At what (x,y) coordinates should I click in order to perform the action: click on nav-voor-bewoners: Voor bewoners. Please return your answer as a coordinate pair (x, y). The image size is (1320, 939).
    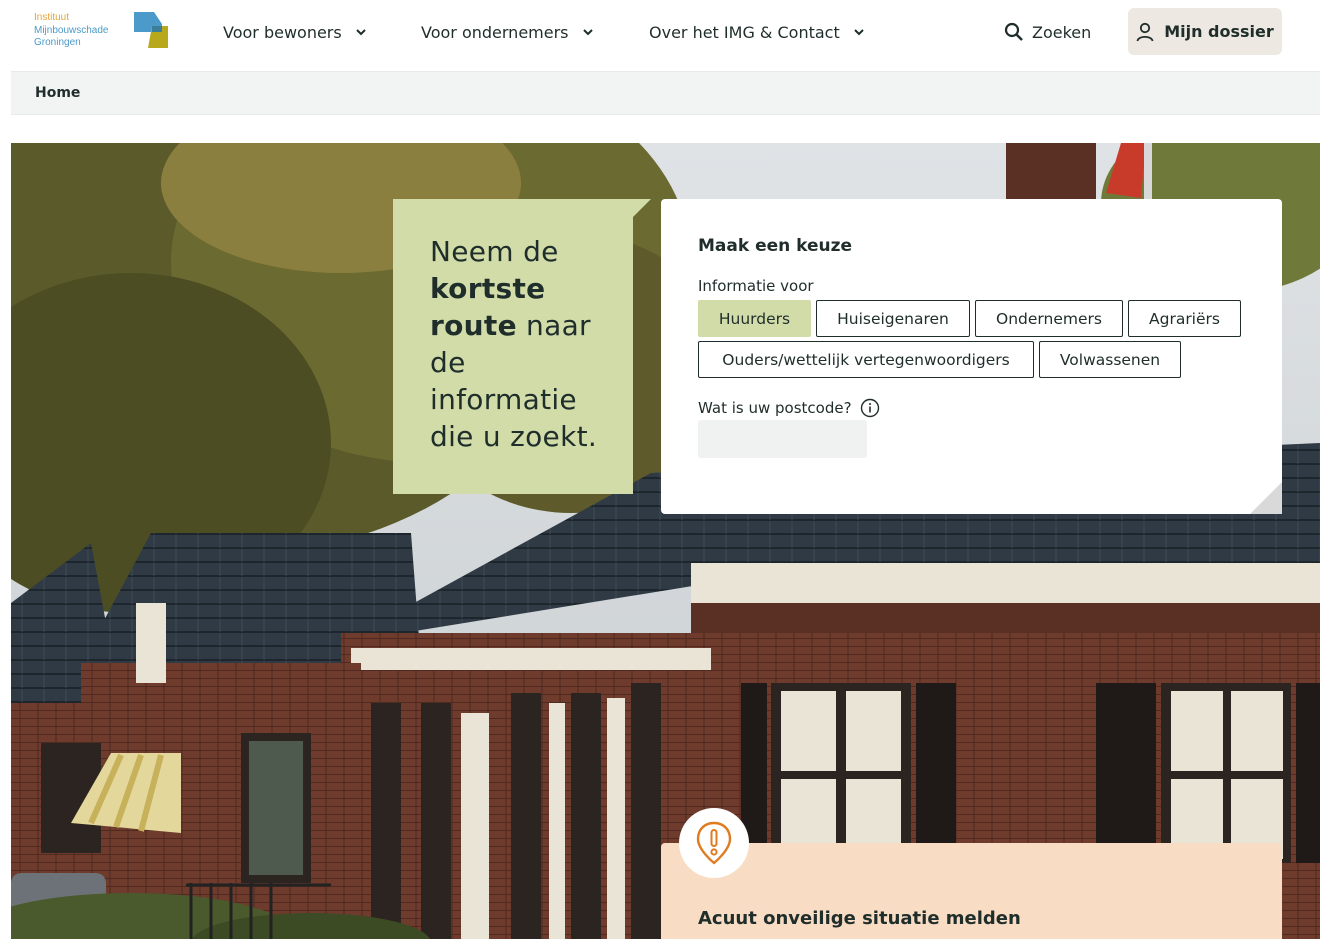
    Looking at the image, I should click on (295, 32).